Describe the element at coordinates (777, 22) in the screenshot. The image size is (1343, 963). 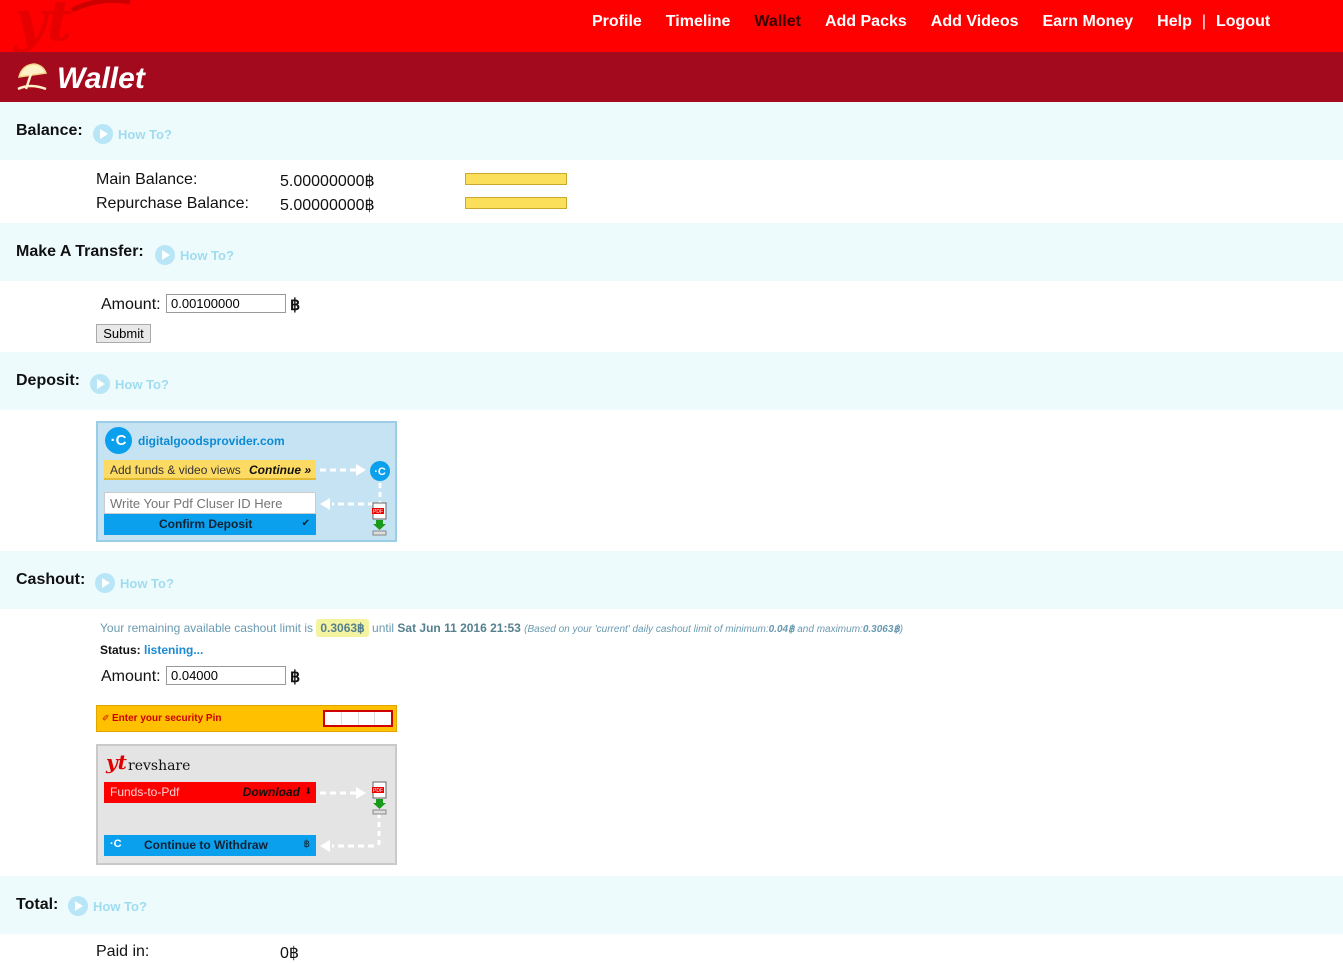
I see `nav-wallet: Wallet` at that location.